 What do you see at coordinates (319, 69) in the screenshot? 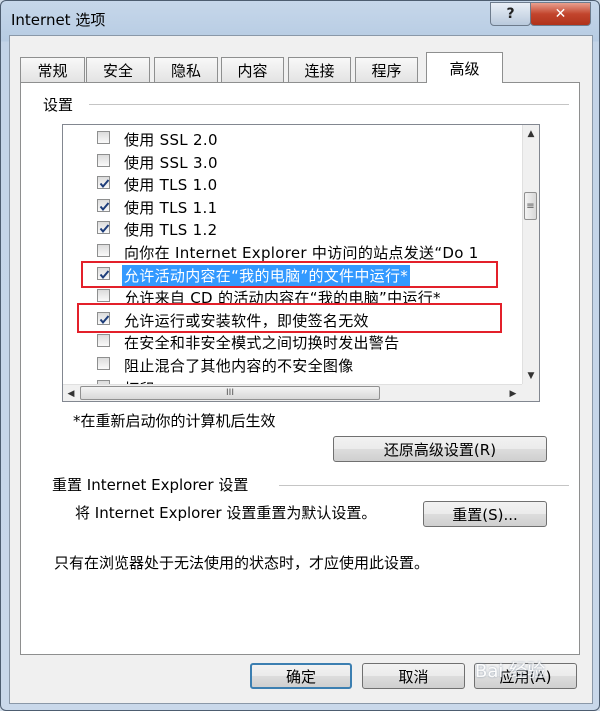
I see `tab-connections: 连接` at bounding box center [319, 69].